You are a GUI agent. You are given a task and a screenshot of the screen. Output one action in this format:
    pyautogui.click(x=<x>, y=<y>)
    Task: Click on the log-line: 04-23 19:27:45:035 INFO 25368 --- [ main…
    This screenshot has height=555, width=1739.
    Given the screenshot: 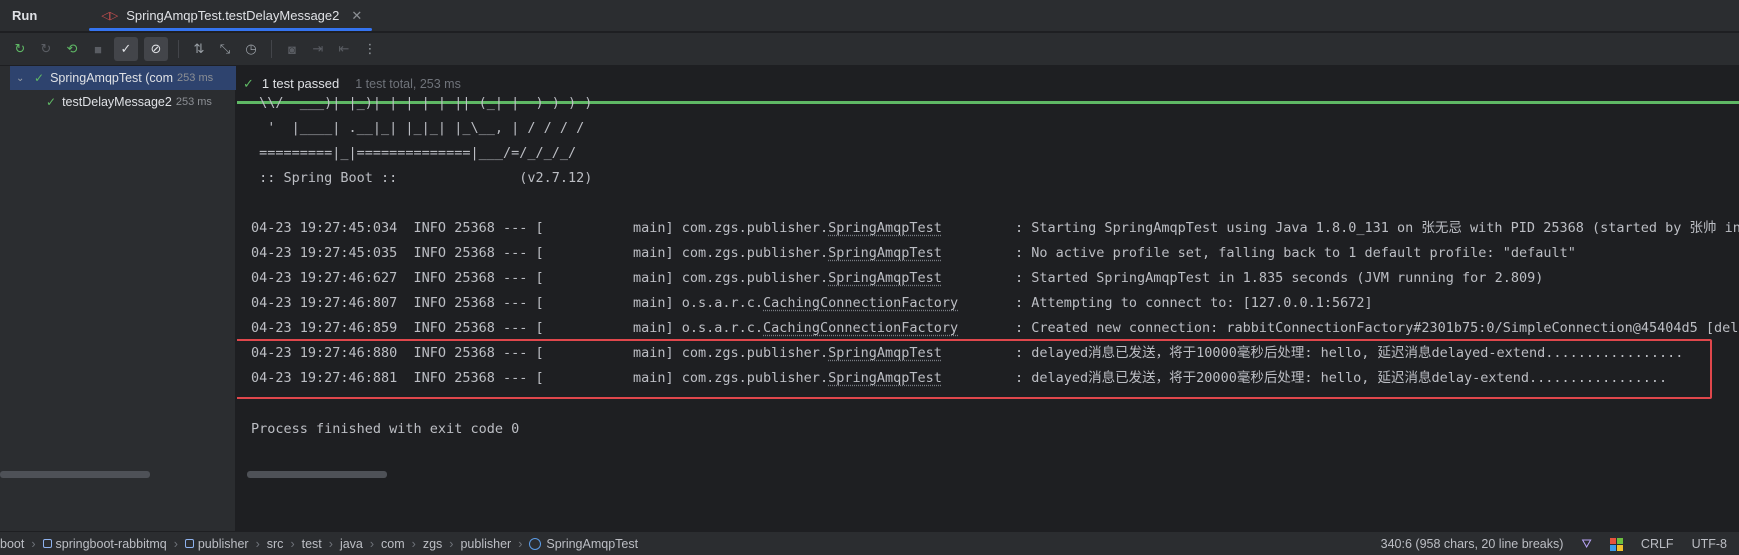 What is the action you would take?
    pyautogui.click(x=913, y=253)
    